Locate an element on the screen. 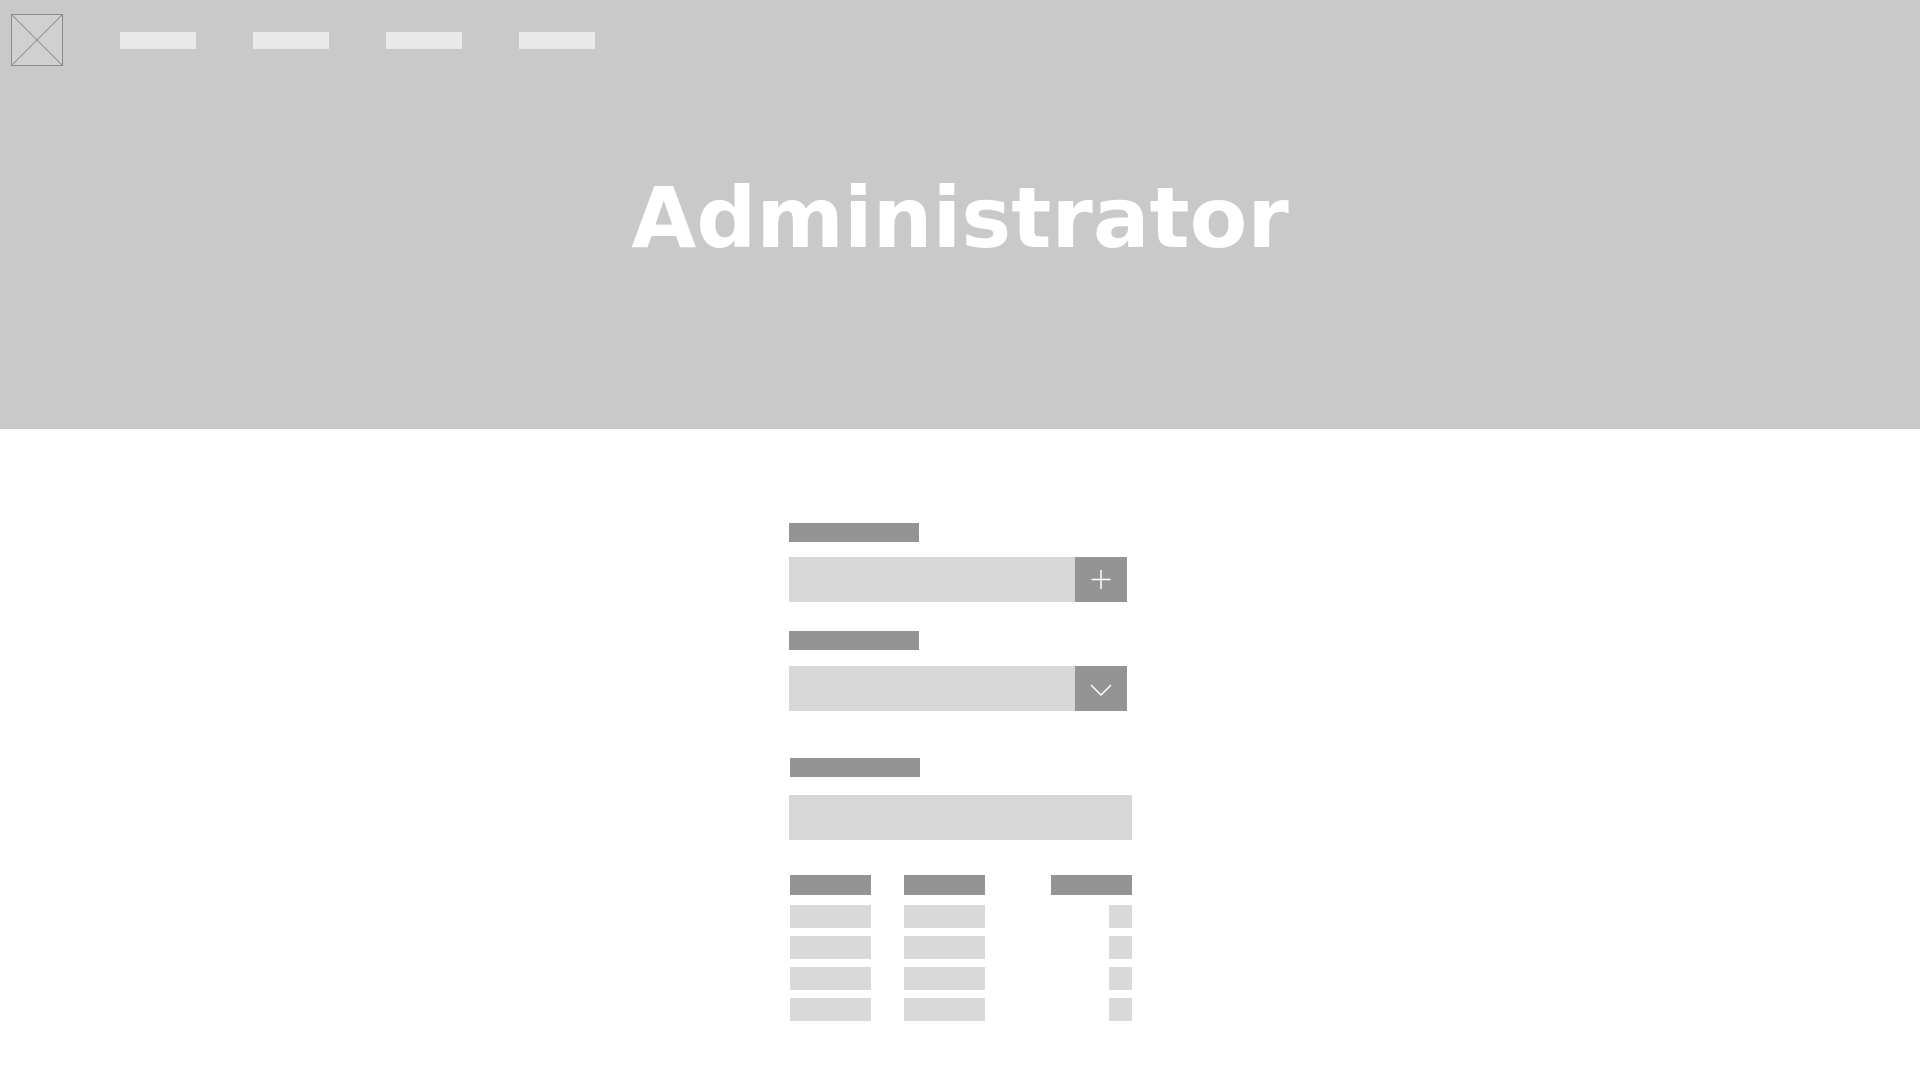 This screenshot has width=1920, height=1080. image-placeholder-icon is located at coordinates (37, 40).